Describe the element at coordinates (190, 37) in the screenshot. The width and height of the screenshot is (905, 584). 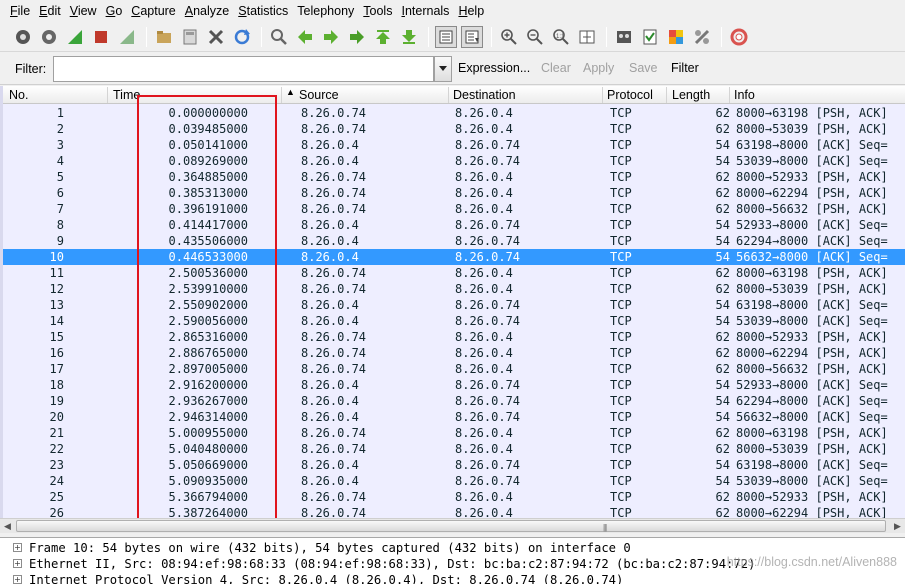
I see `save-file-button` at that location.